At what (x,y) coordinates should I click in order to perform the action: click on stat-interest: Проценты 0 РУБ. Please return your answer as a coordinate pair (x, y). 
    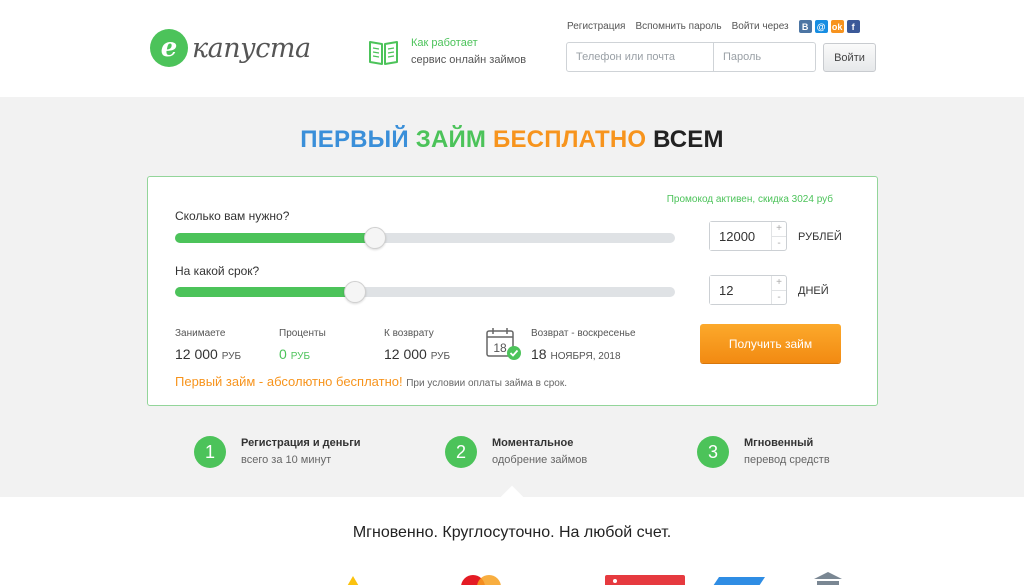
    Looking at the image, I should click on (302, 345).